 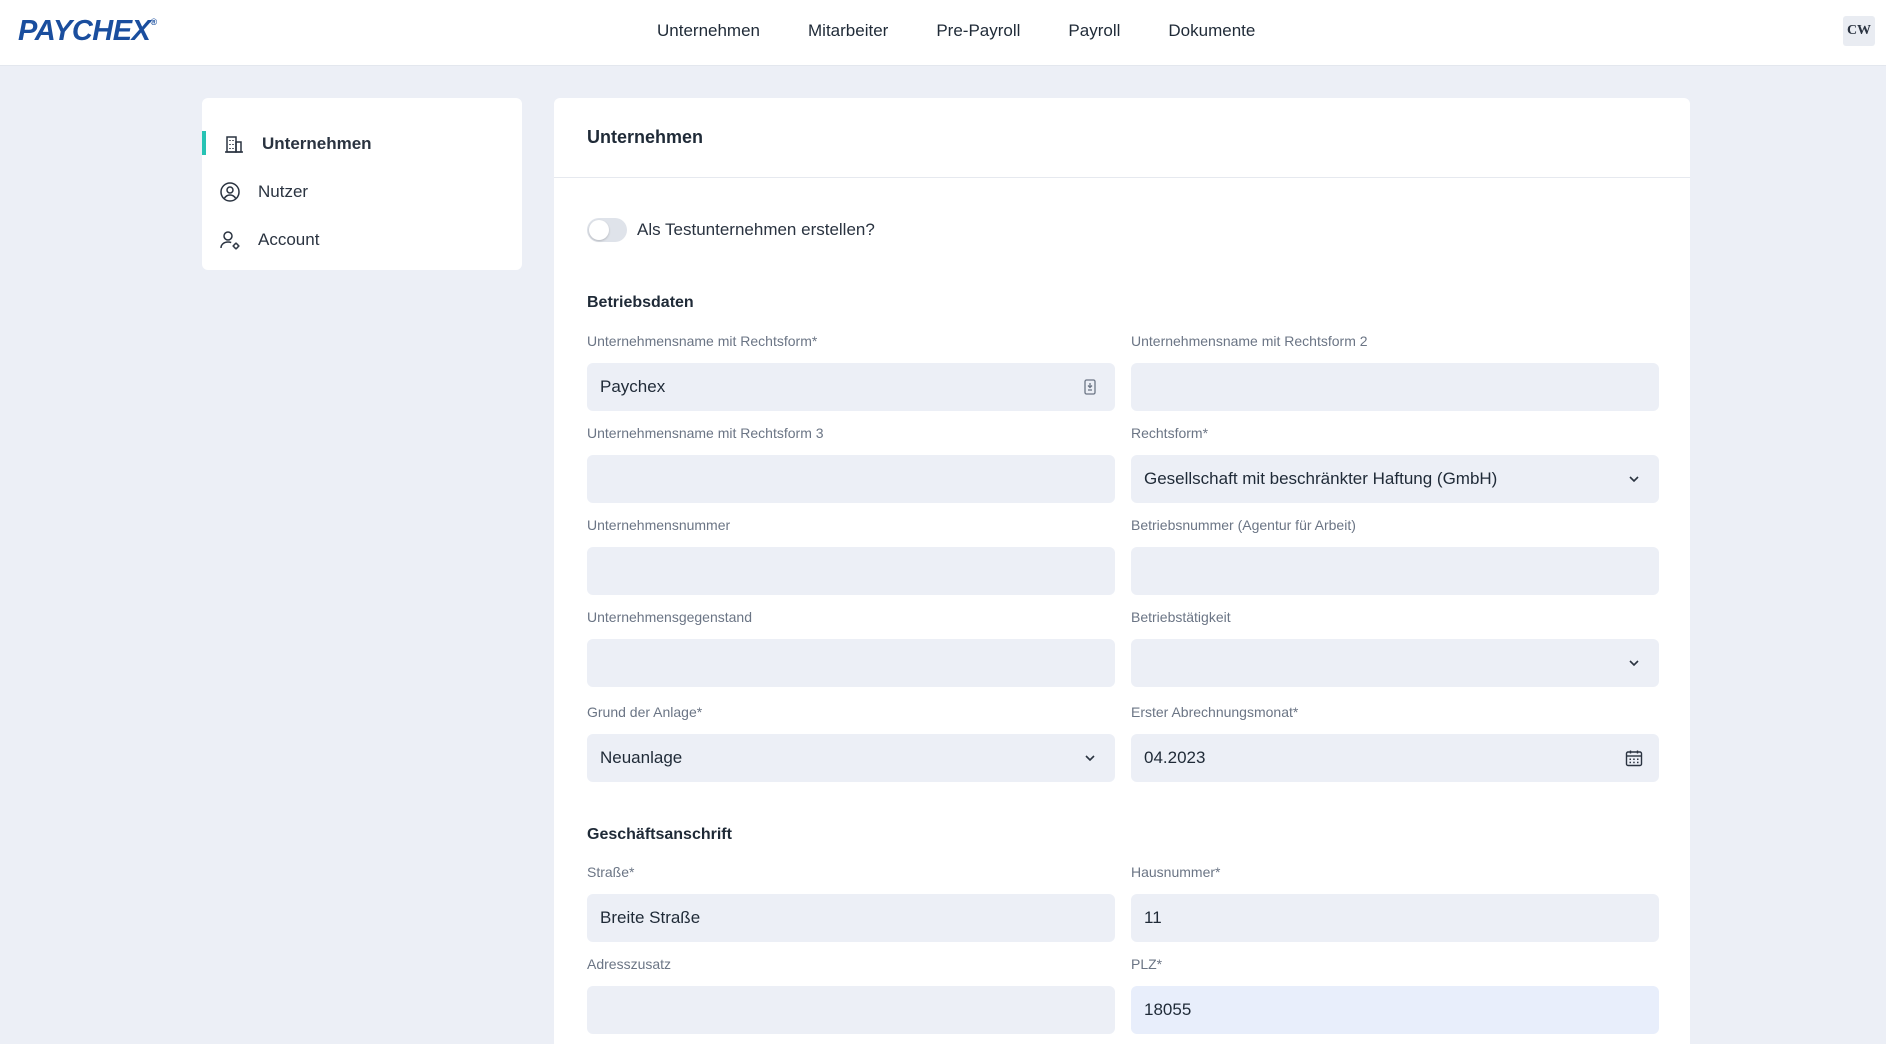 I want to click on postal-code-input: 18055, so click(x=1395, y=1010).